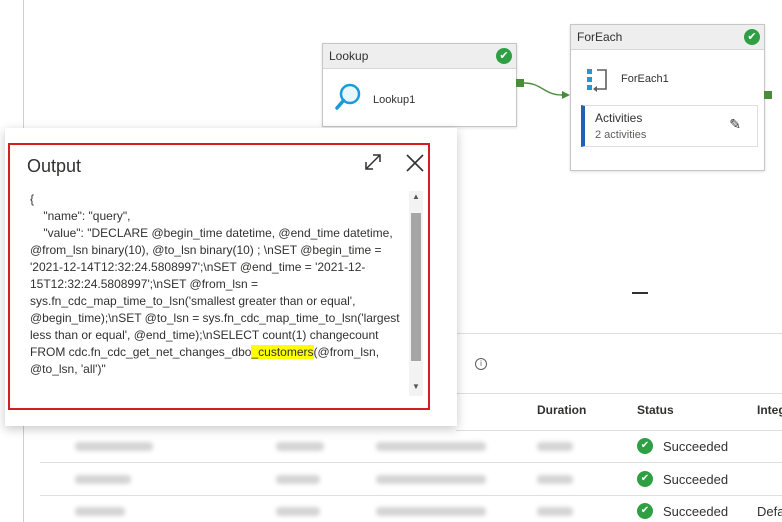 The height and width of the screenshot is (522, 782). Describe the element at coordinates (416, 197) in the screenshot. I see `scroll-up-icon: ▲` at that location.